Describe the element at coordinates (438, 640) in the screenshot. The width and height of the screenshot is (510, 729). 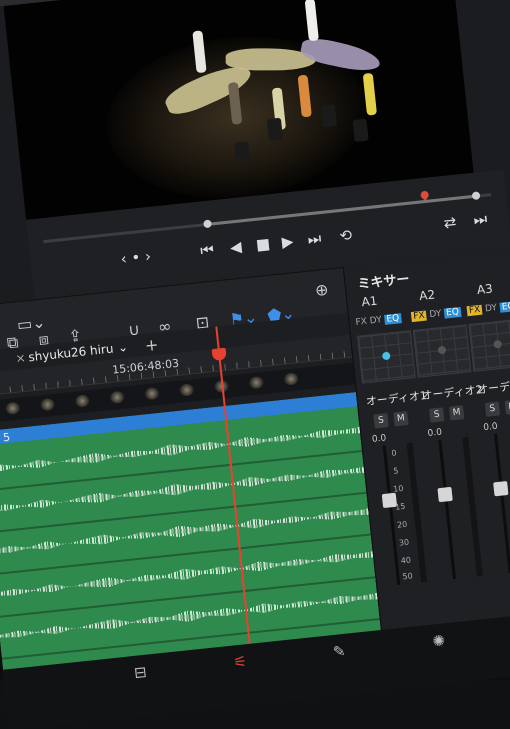
I see `color-page-icon: ✺` at that location.